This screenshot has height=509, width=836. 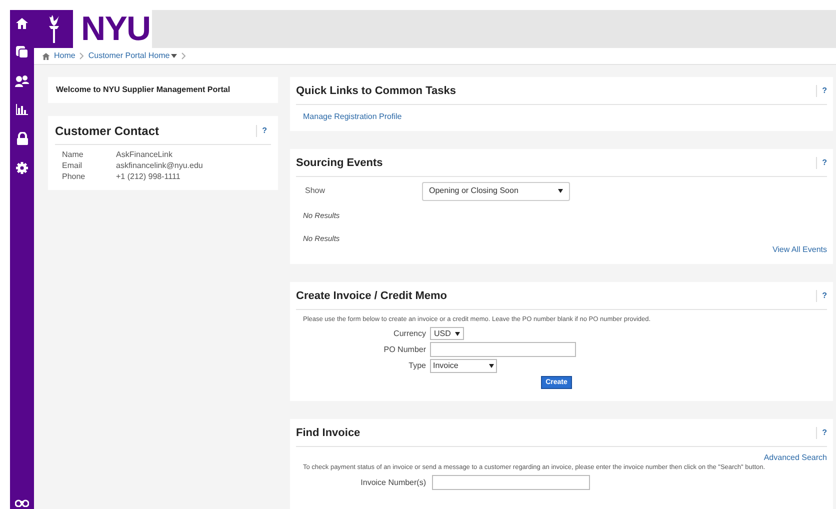 What do you see at coordinates (799, 250) in the screenshot?
I see `view-all-link: View All Events` at bounding box center [799, 250].